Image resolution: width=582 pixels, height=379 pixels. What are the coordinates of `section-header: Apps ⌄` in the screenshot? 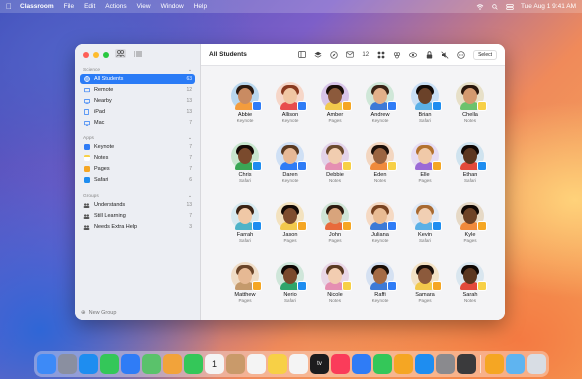 It's located at (137, 138).